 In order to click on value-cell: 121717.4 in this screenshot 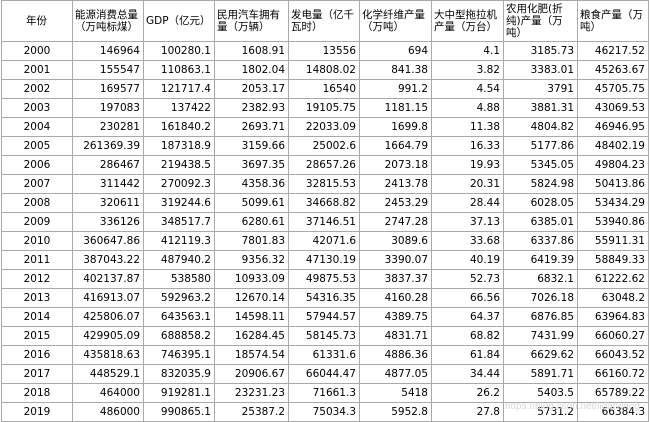, I will do `click(179, 89)`.